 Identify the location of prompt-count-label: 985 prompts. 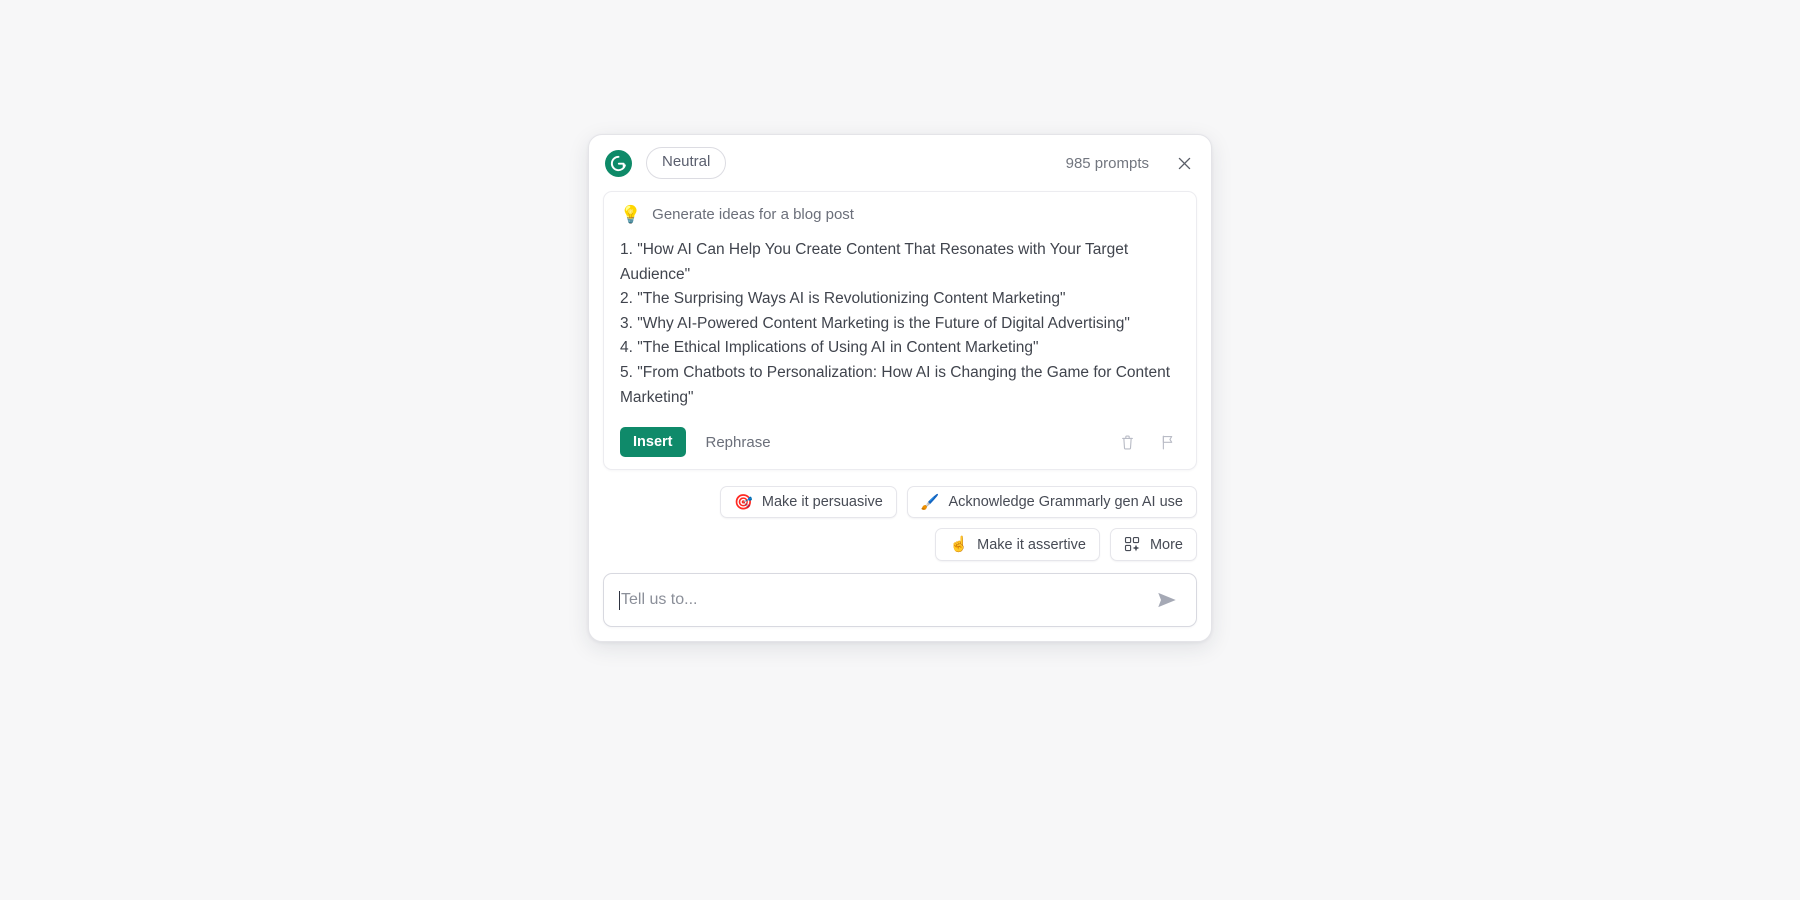
(1107, 163).